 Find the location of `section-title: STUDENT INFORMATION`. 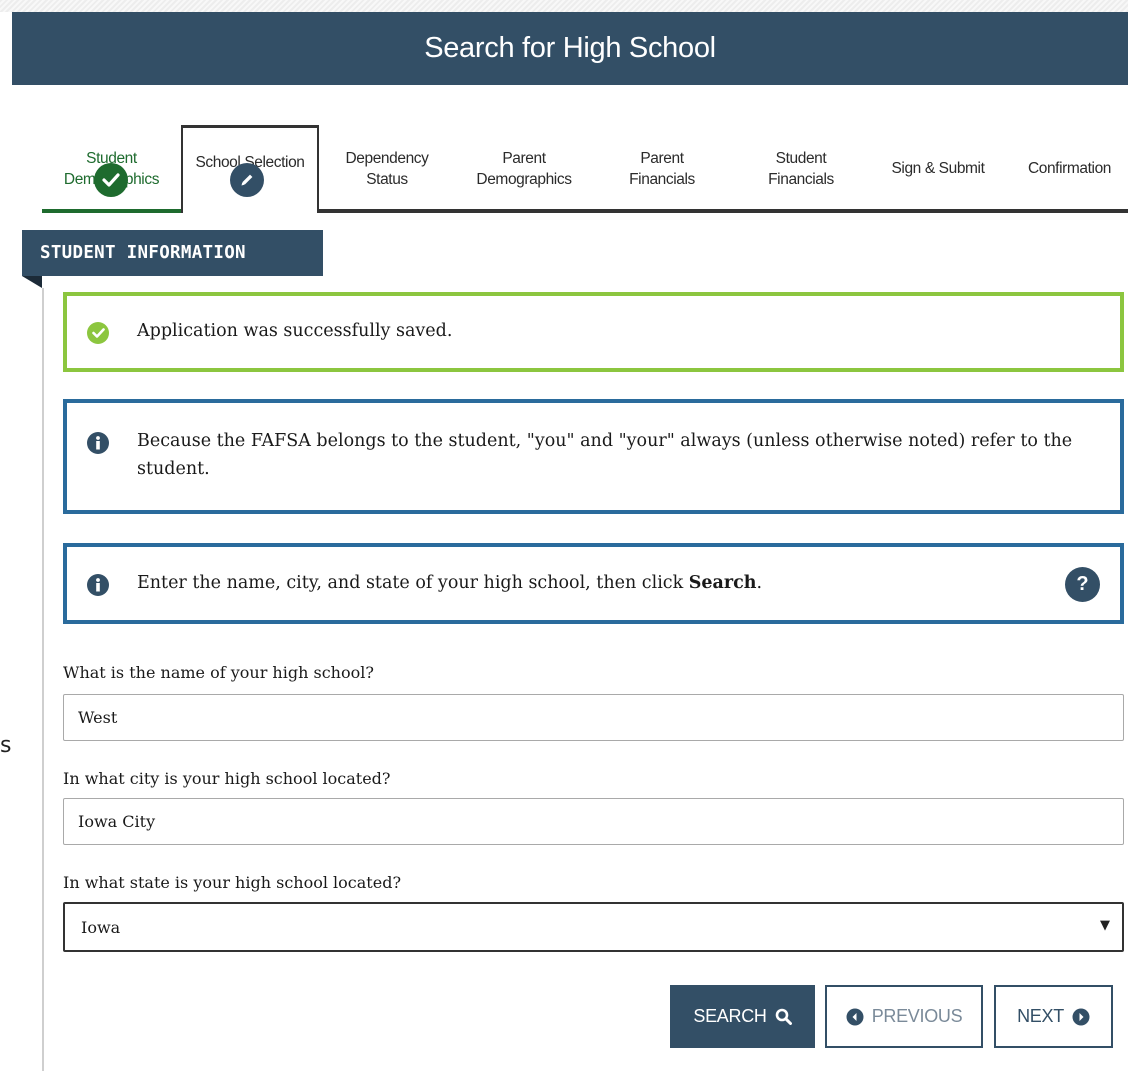

section-title: STUDENT INFORMATION is located at coordinates (172, 253).